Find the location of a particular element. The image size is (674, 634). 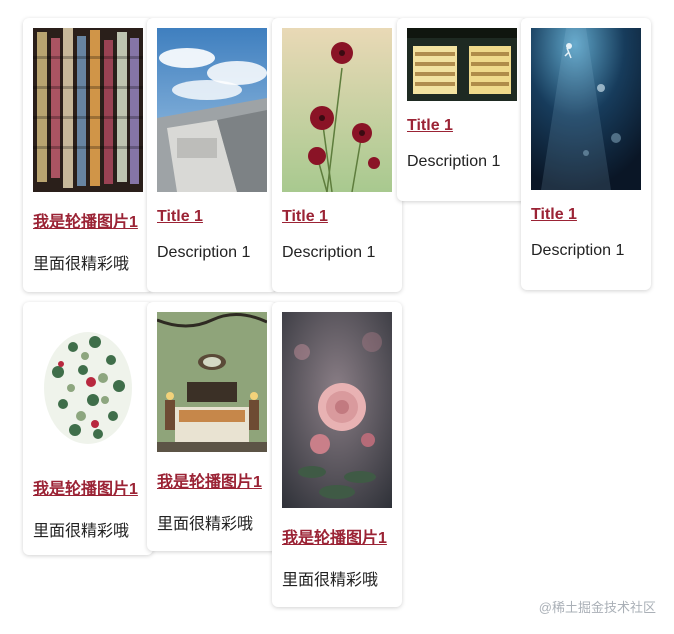

thread-spools-image is located at coordinates (88, 110).